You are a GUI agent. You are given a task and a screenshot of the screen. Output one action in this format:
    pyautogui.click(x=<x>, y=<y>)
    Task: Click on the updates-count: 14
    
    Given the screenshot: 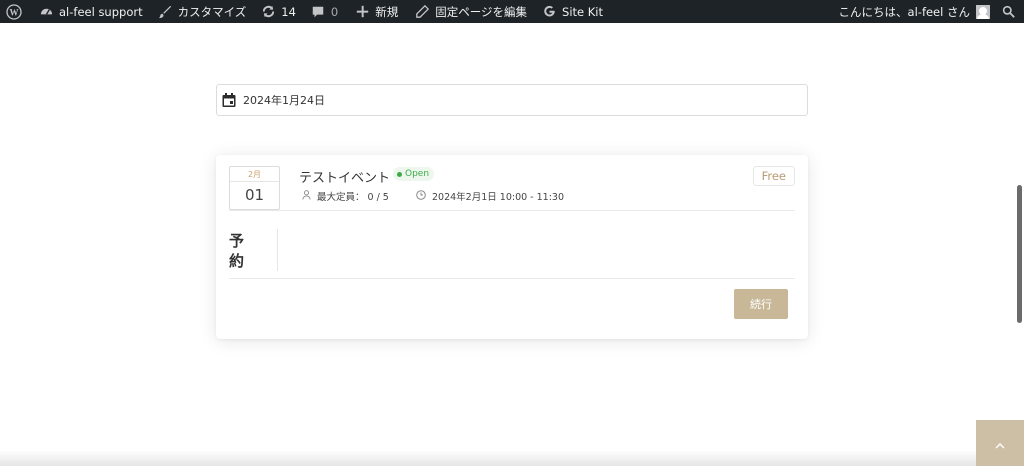 What is the action you would take?
    pyautogui.click(x=288, y=11)
    